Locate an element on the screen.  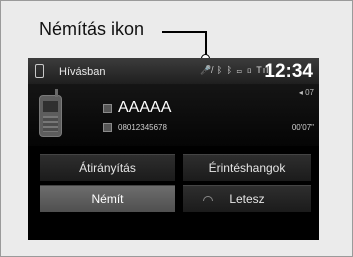
mute-button: Némít is located at coordinates (107, 198).